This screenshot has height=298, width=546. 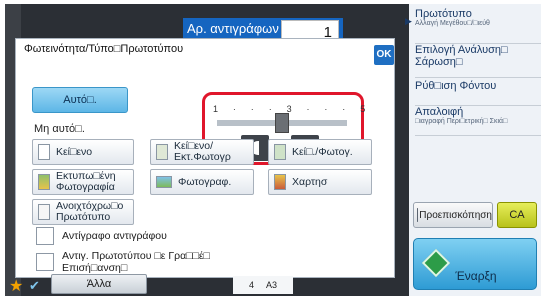 I want to click on resolution-label: Επιλογή Ανάλυση□ Σάρωση□, so click(x=461, y=56).